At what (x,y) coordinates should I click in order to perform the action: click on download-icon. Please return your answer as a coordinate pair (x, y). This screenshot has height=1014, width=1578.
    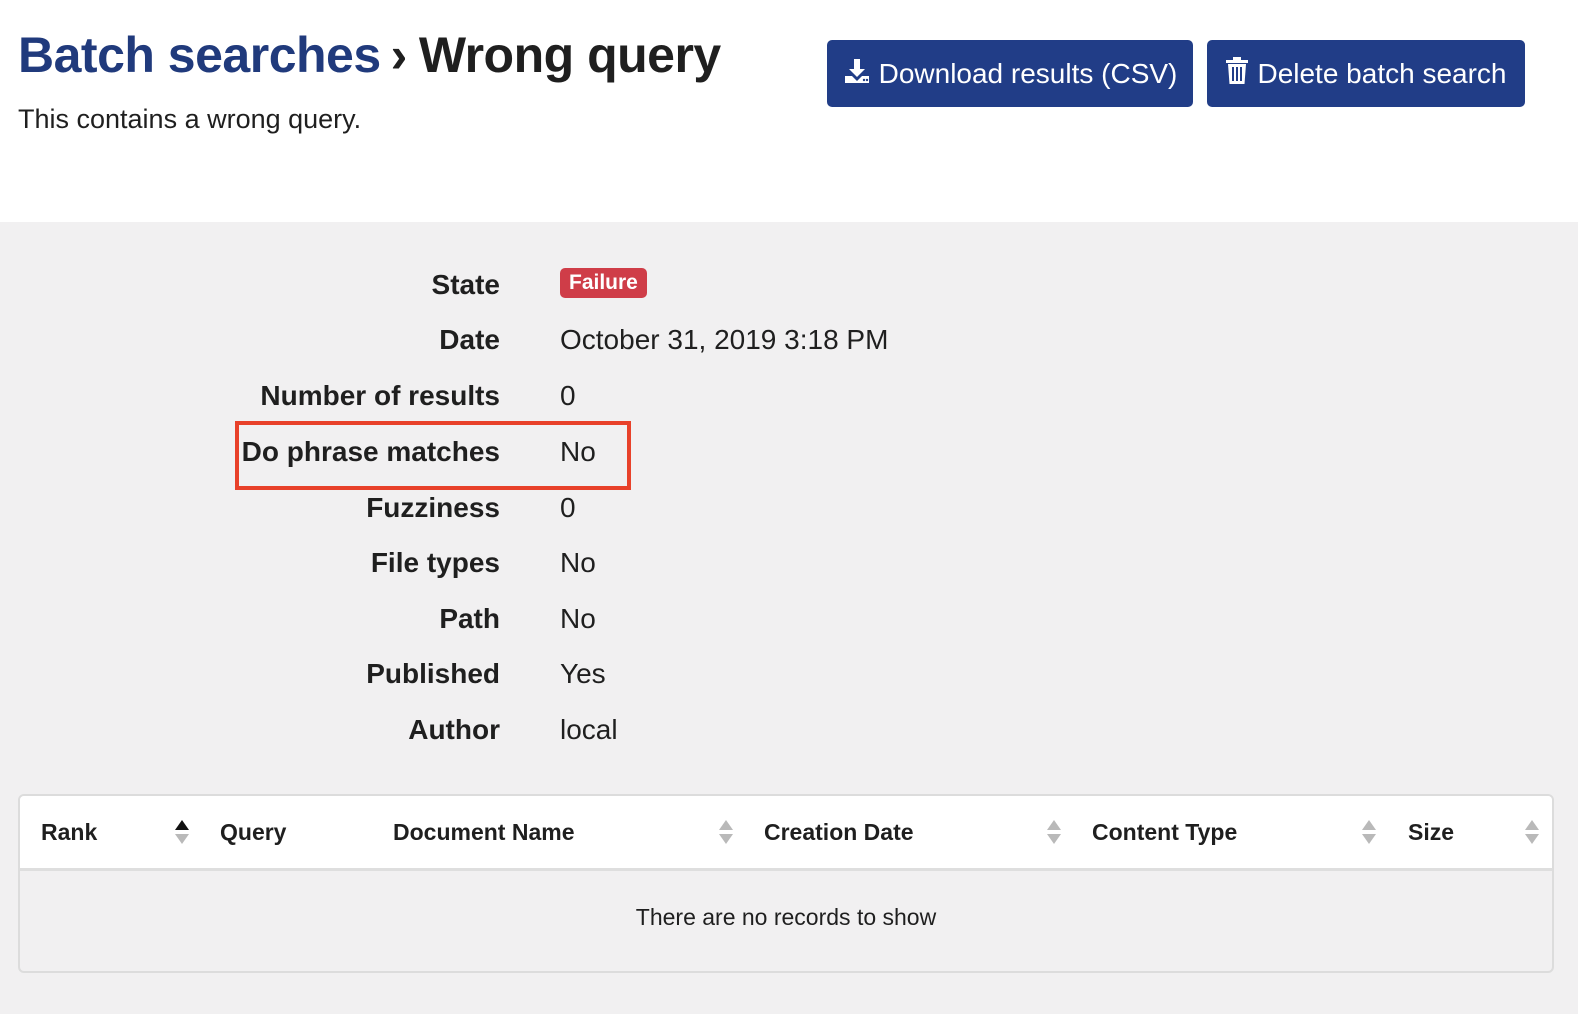
    Looking at the image, I should click on (861, 74).